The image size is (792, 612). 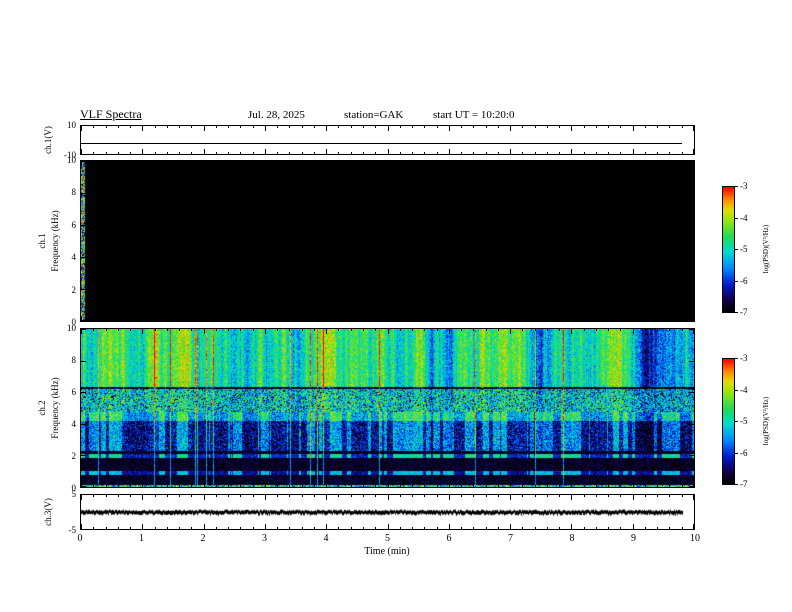 I want to click on colorbar-tick-label: -6, so click(x=744, y=453).